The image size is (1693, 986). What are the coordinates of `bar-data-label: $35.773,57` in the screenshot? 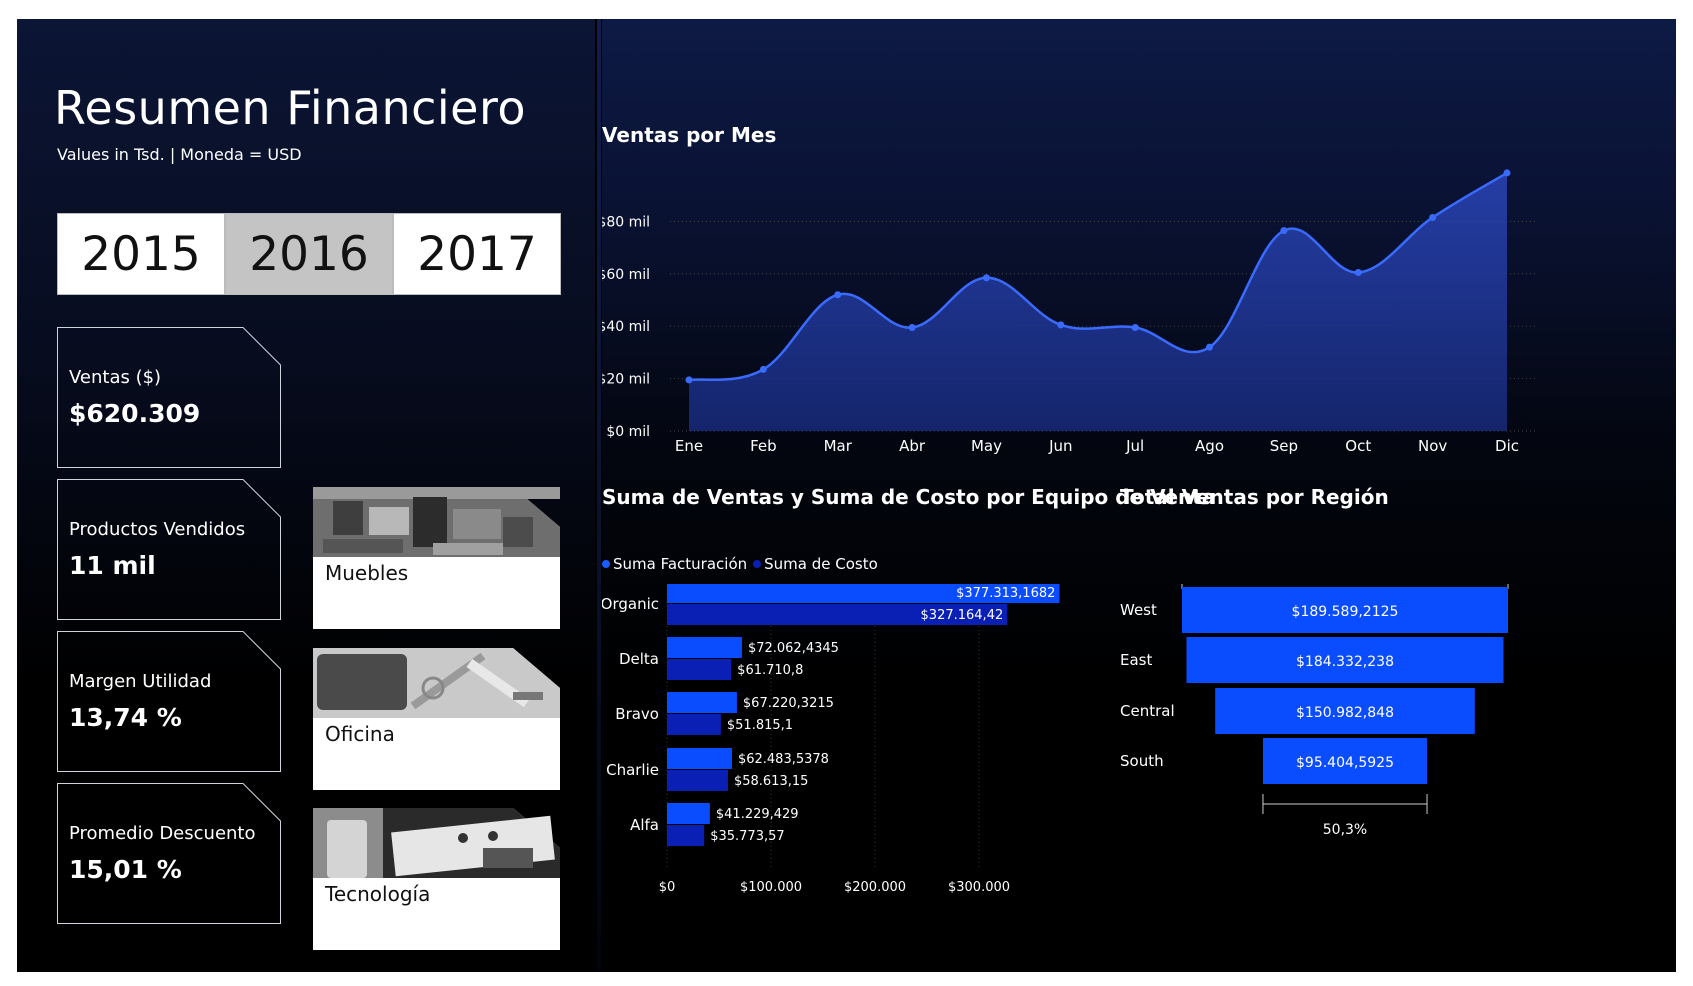 It's located at (747, 836).